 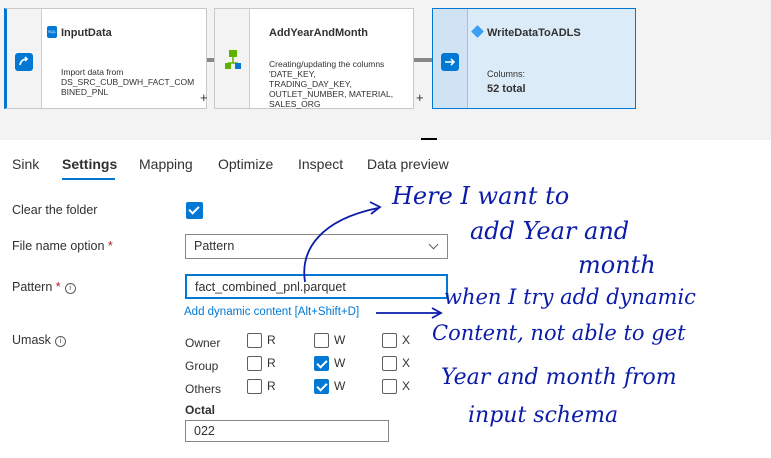 I want to click on group-write-checkbox, so click(x=321, y=363).